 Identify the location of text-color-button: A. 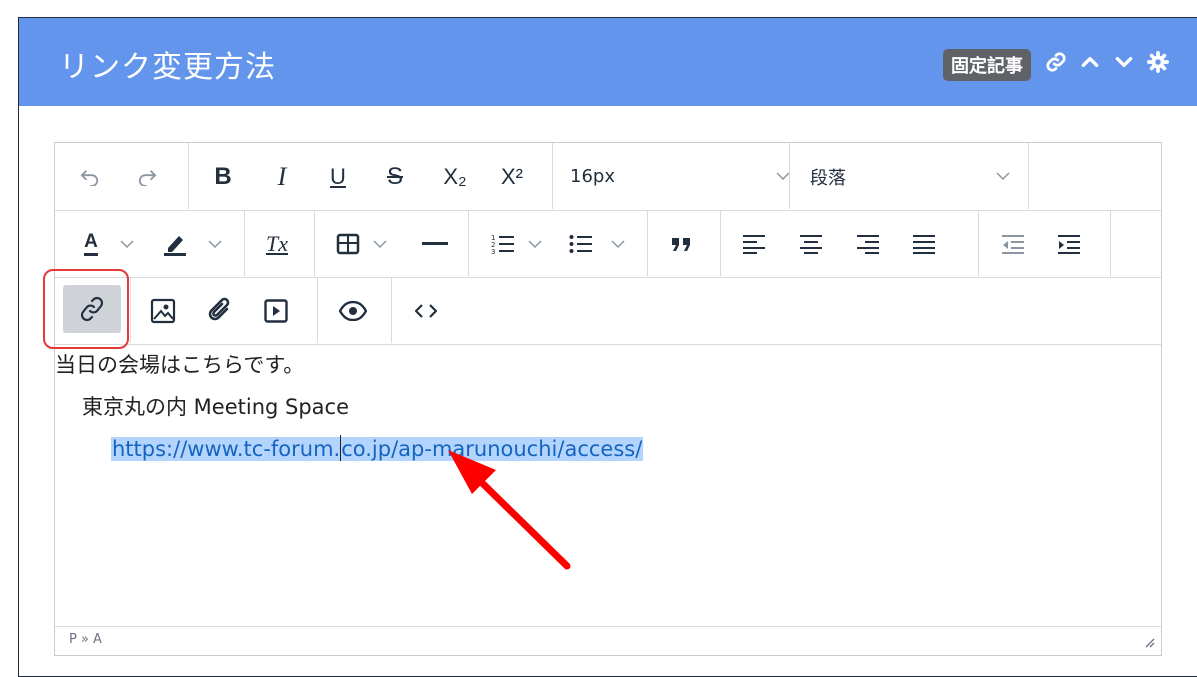
(91, 243).